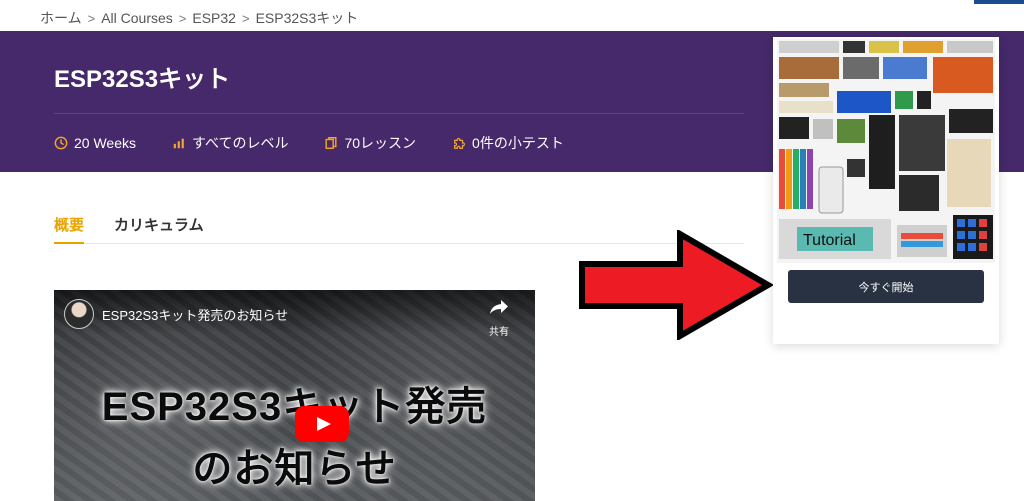  Describe the element at coordinates (105, 143) in the screenshot. I see `meta-duration-text: 20 Weeks` at that location.